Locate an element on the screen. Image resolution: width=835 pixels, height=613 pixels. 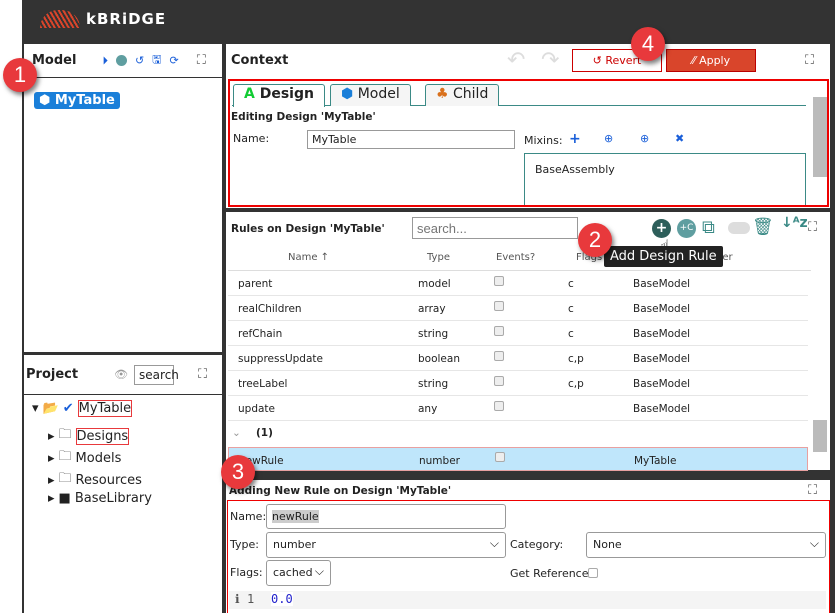
table-row: parent model c BaseModel is located at coordinates (518, 283).